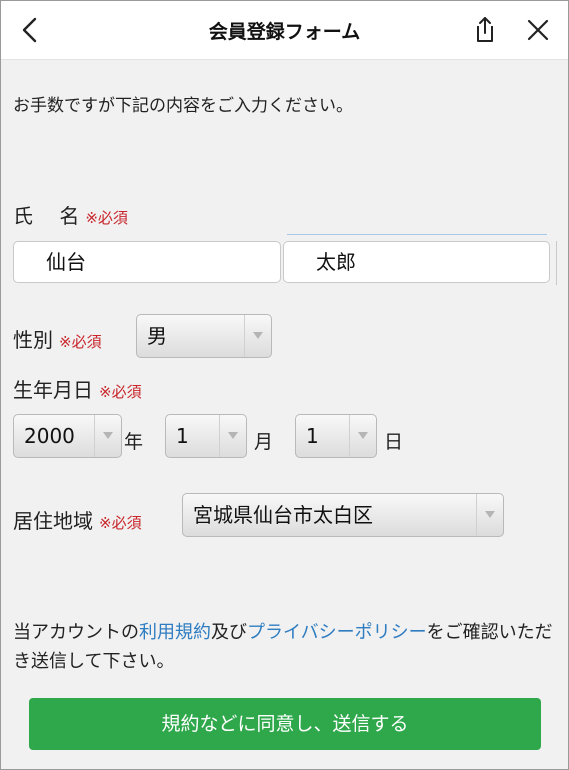 The height and width of the screenshot is (770, 569). What do you see at coordinates (556, 263) in the screenshot?
I see `field-edge` at bounding box center [556, 263].